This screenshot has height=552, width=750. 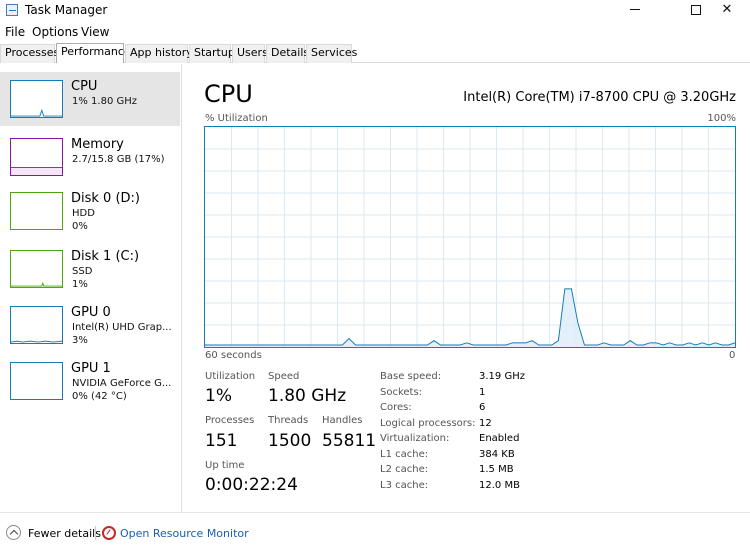 I want to click on gpu-0-thumbnail-graph, so click(x=36, y=325).